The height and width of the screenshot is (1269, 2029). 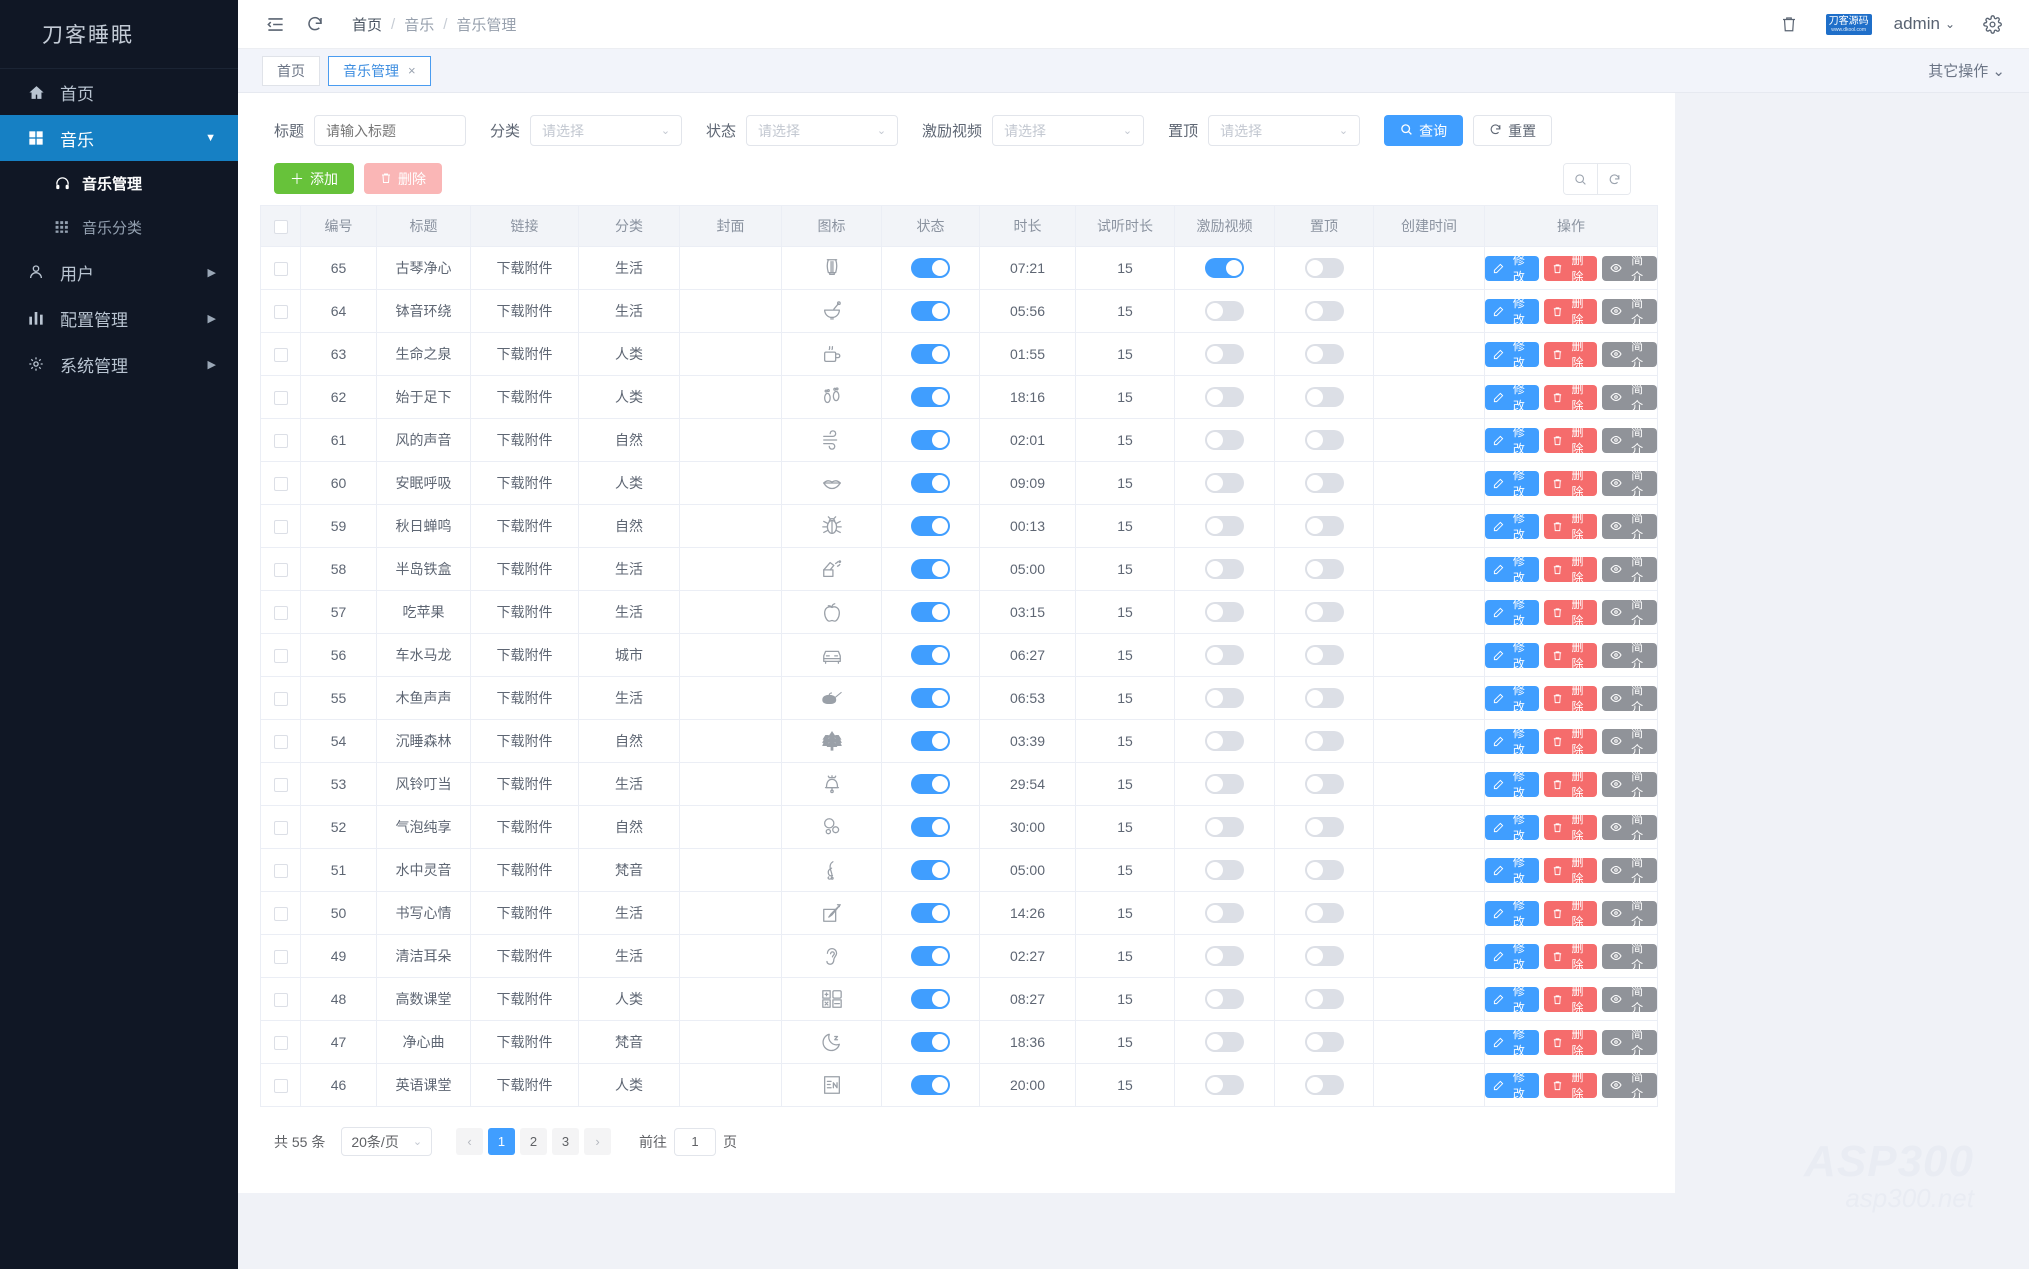 What do you see at coordinates (1513, 130) in the screenshot?
I see `reset-button: 重置` at bounding box center [1513, 130].